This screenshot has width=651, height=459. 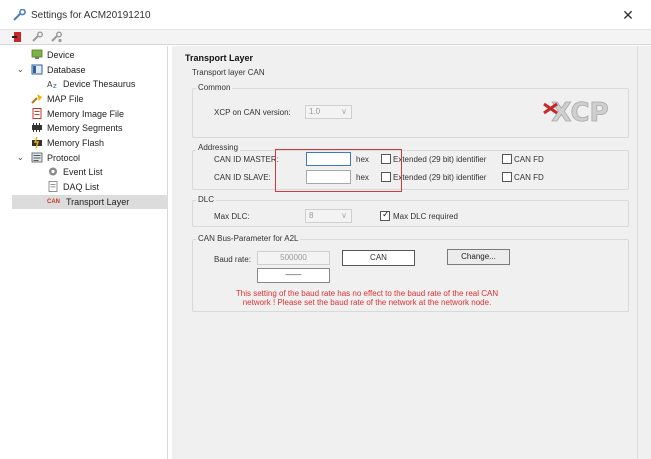 What do you see at coordinates (75, 172) in the screenshot?
I see `tree-item-event-list: Event List` at bounding box center [75, 172].